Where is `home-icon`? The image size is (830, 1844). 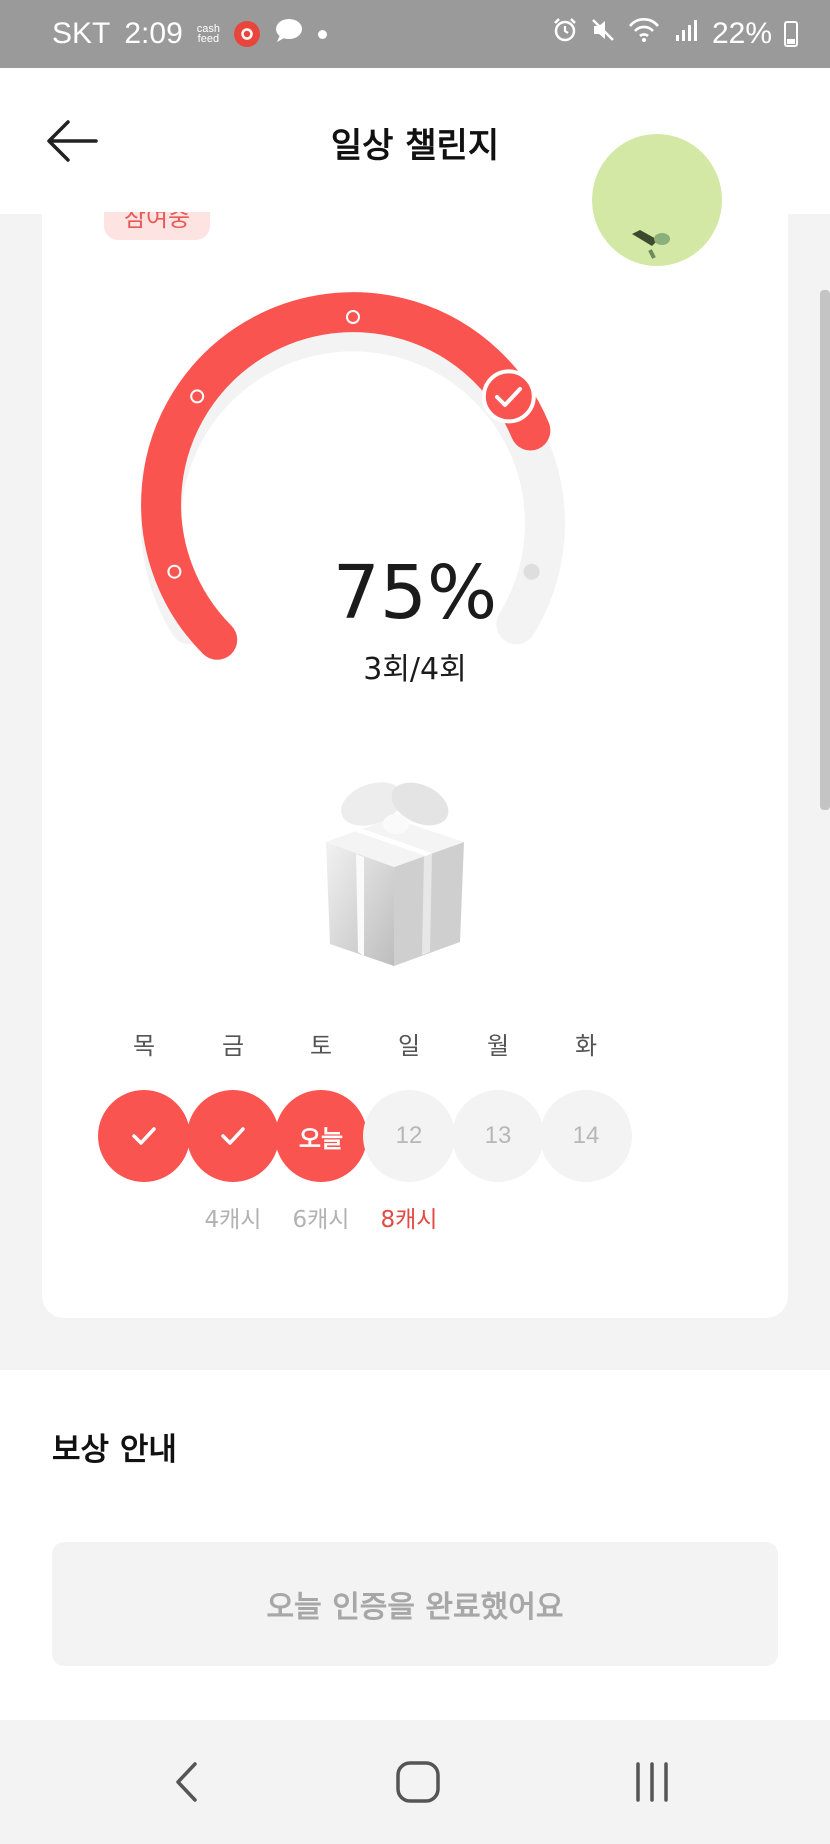 home-icon is located at coordinates (418, 1782).